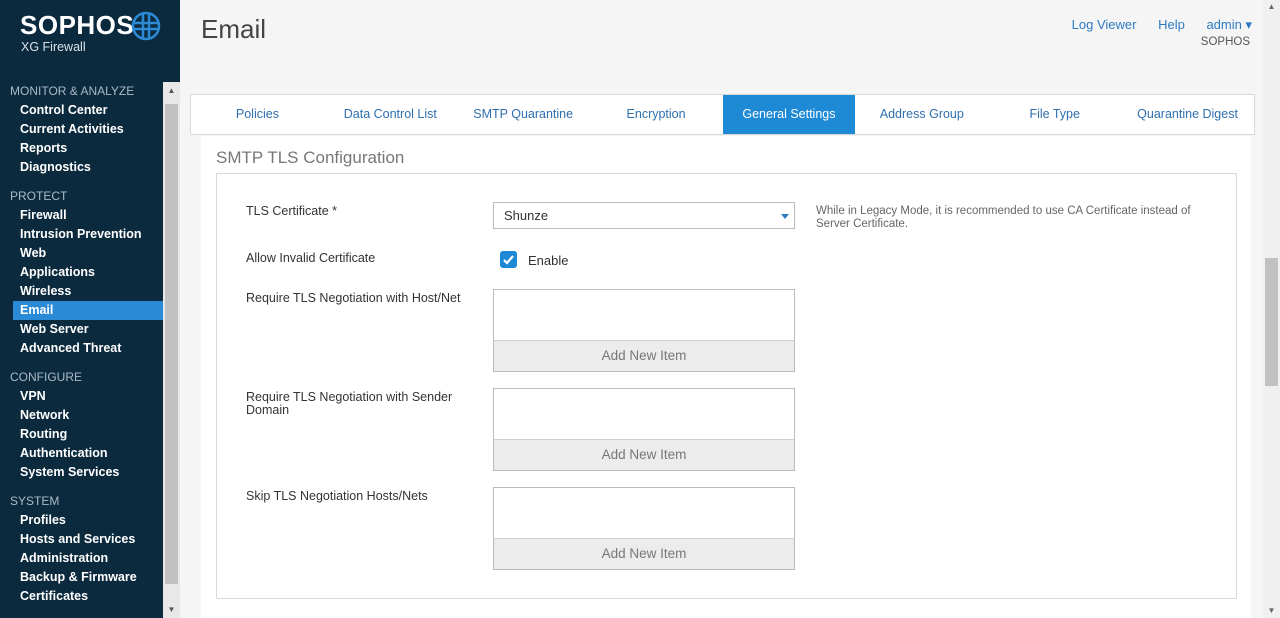 The image size is (1280, 618). What do you see at coordinates (88, 434) in the screenshot?
I see `sidebar-item-routing: Routing` at bounding box center [88, 434].